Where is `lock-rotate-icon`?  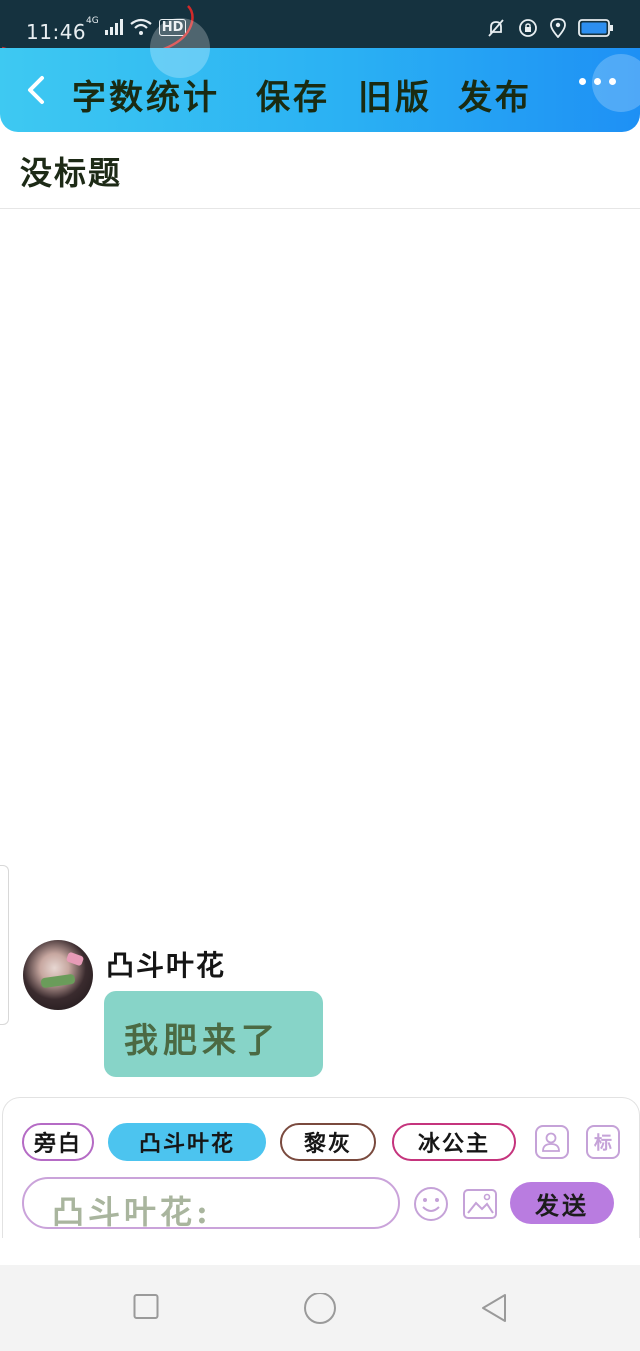
lock-rotate-icon is located at coordinates (528, 28).